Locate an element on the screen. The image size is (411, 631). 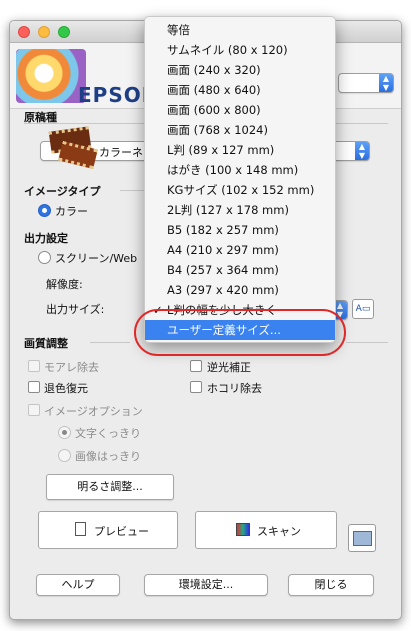
folder-icon is located at coordinates (362, 538).